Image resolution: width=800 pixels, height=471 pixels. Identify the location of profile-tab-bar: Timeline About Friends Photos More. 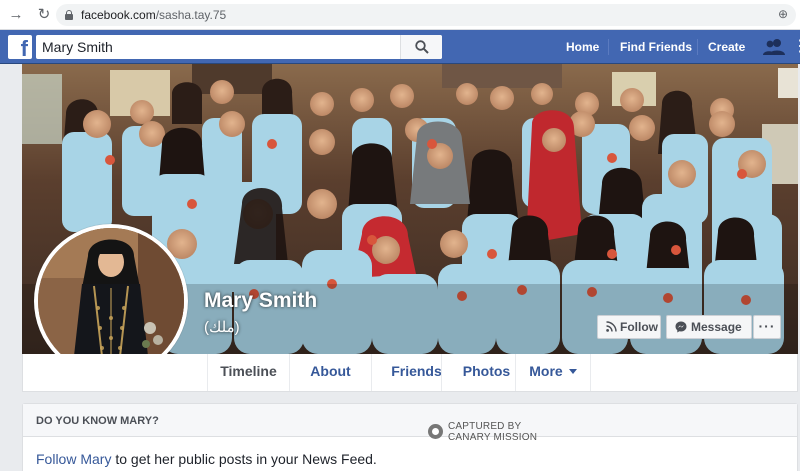
(410, 373).